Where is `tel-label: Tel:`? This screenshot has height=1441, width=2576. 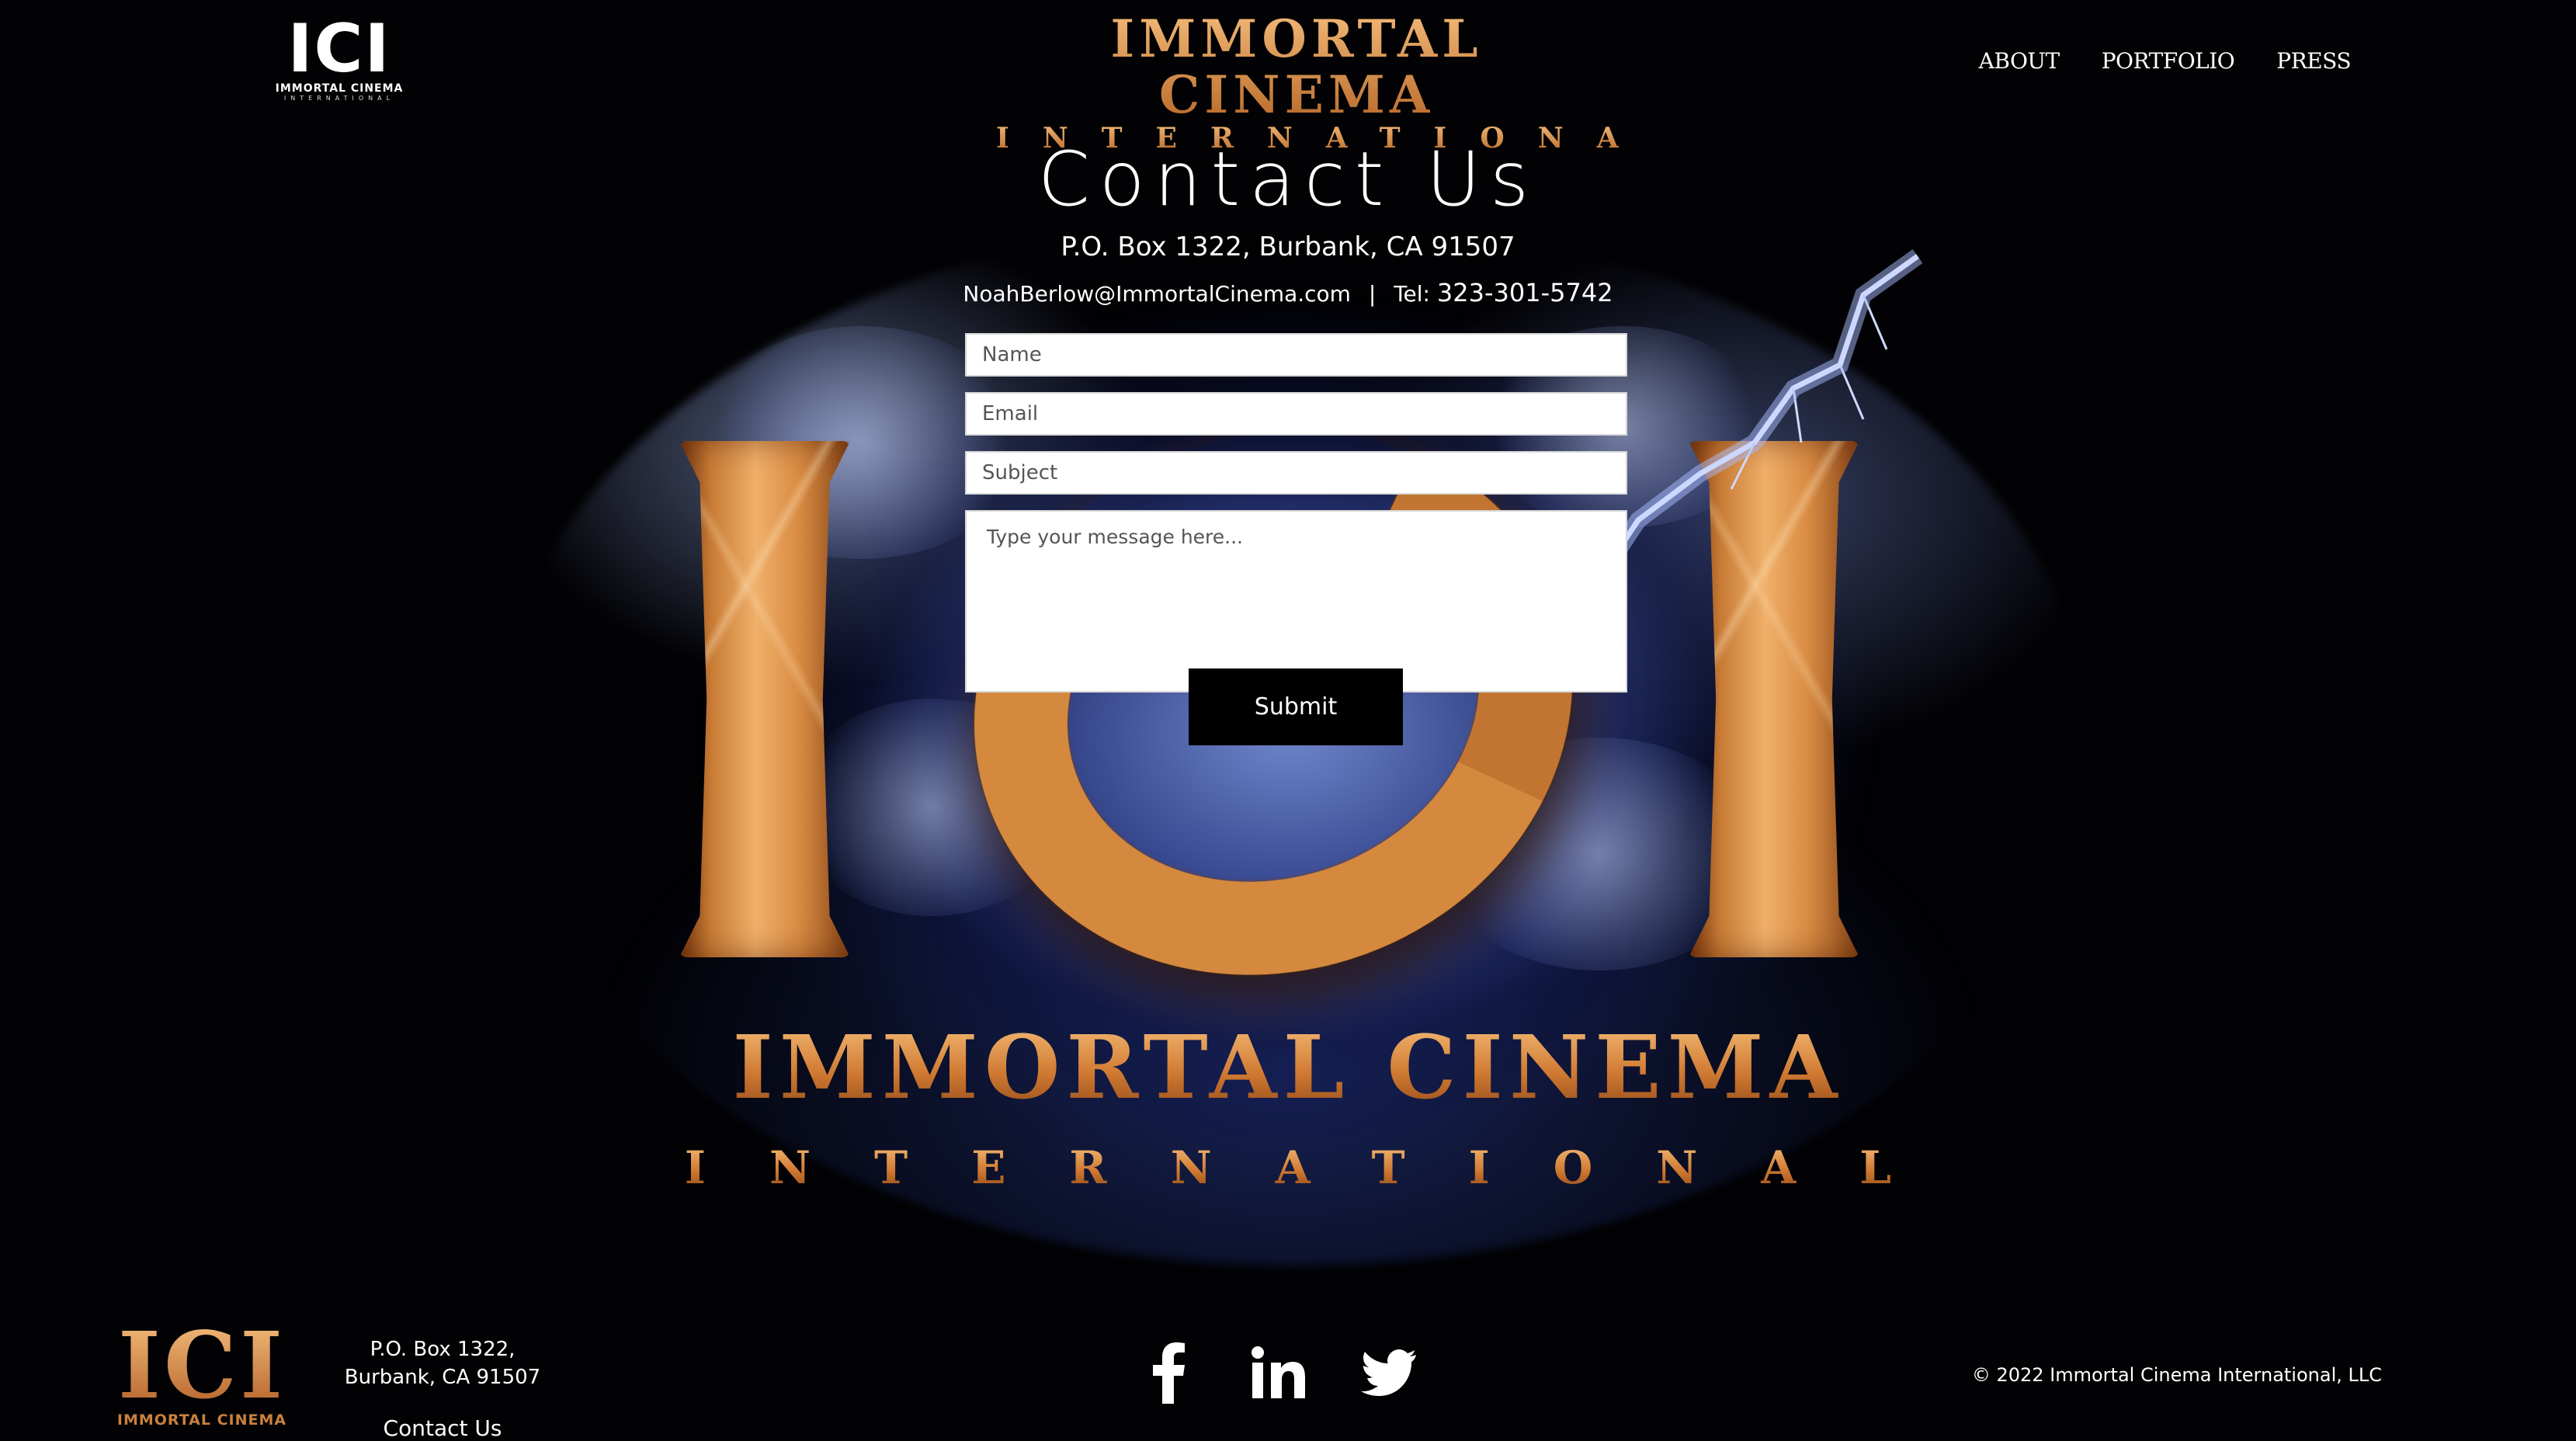
tel-label: Tel: is located at coordinates (1412, 294).